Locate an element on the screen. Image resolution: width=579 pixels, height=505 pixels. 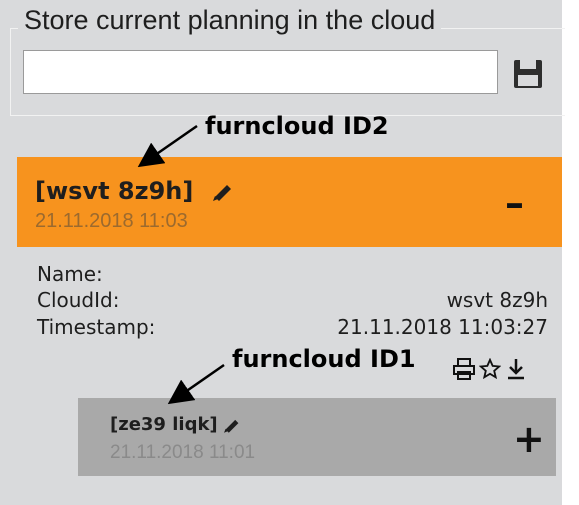
detail-cloudid-label: CloudId: is located at coordinates (78, 300).